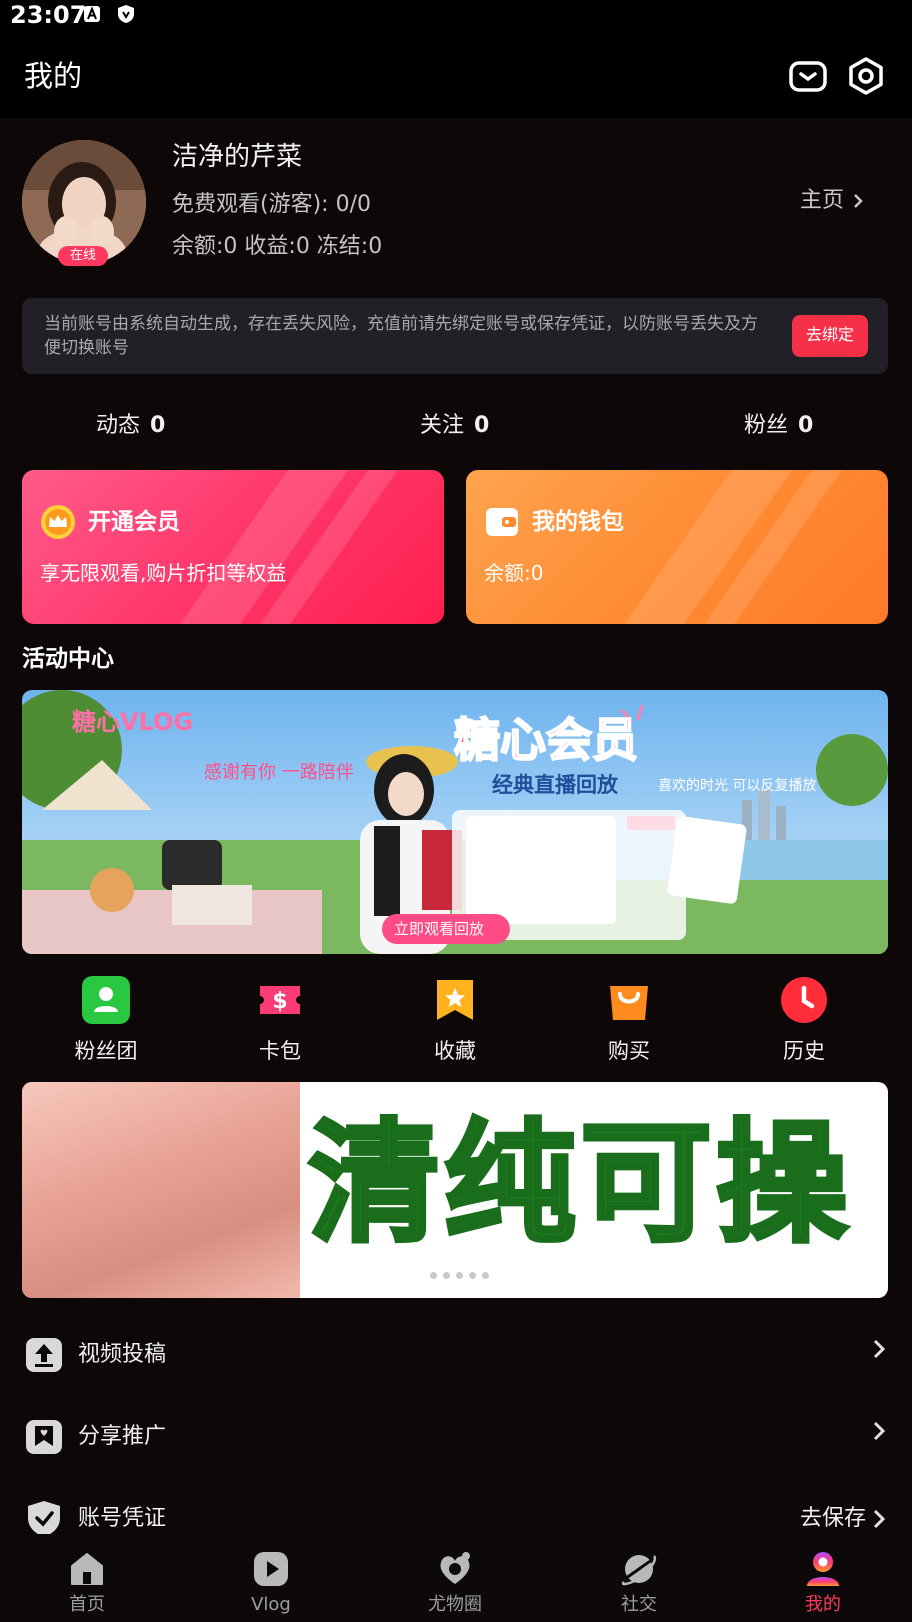 This screenshot has height=1622, width=912. I want to click on page-title: 我的, so click(53, 76).